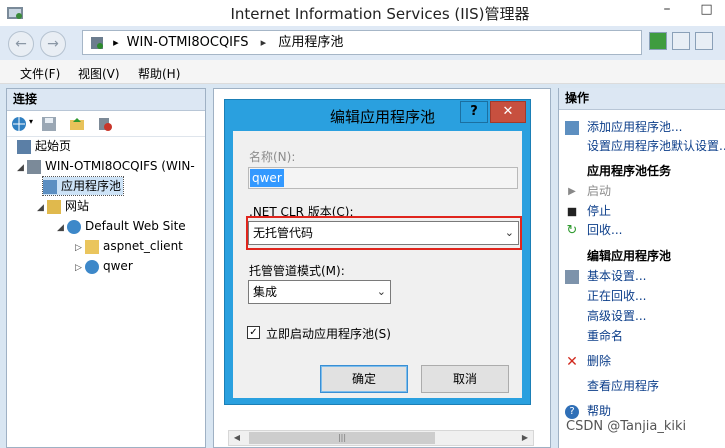 The image size is (725, 448). I want to click on home-icon, so click(704, 41).